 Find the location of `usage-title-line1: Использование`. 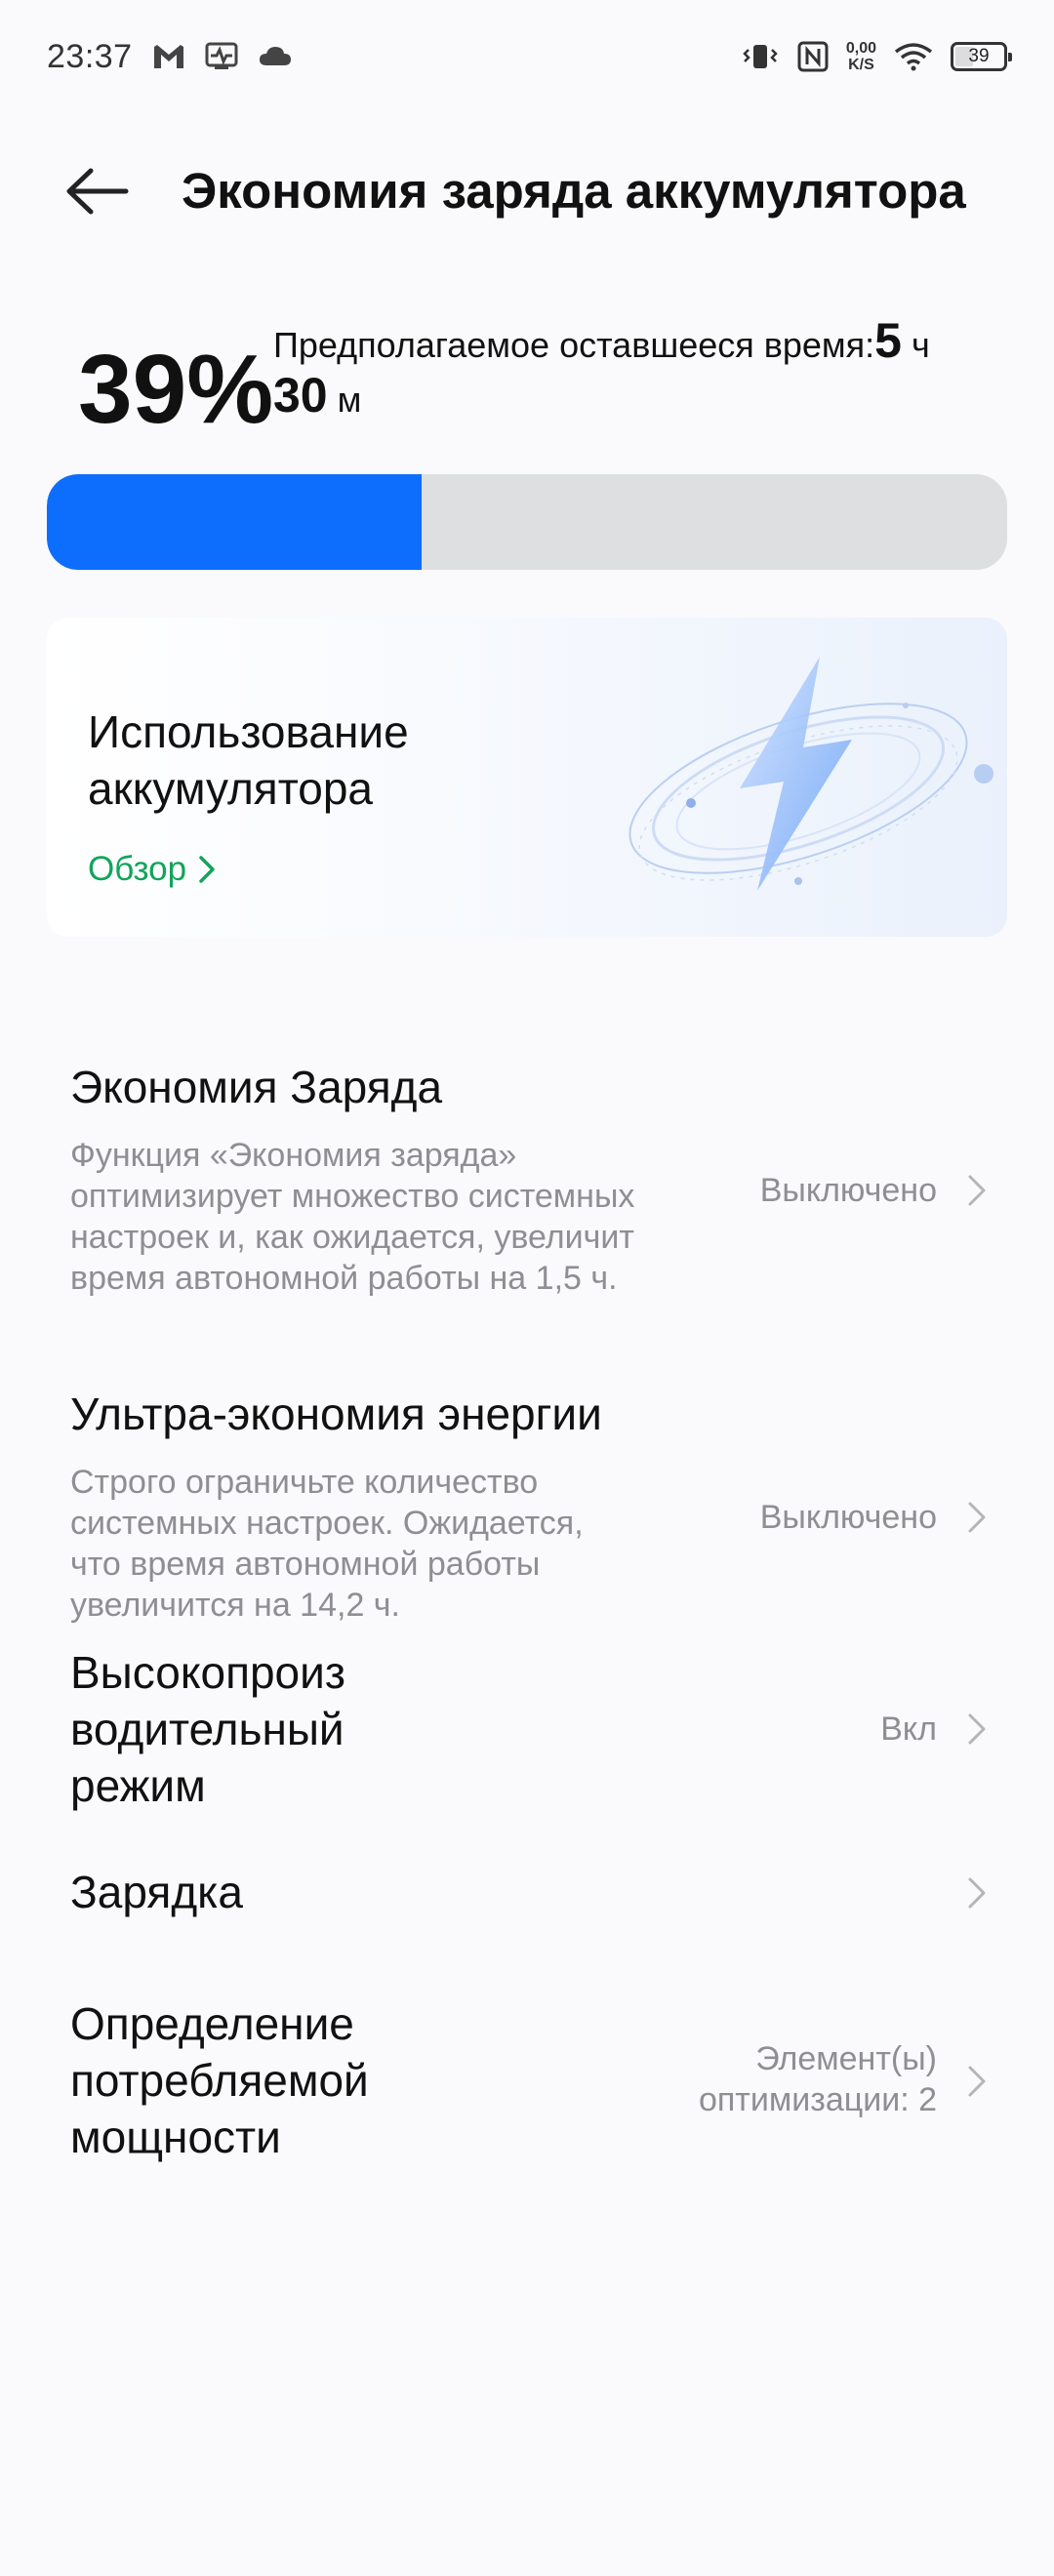

usage-title-line1: Использование is located at coordinates (248, 731).